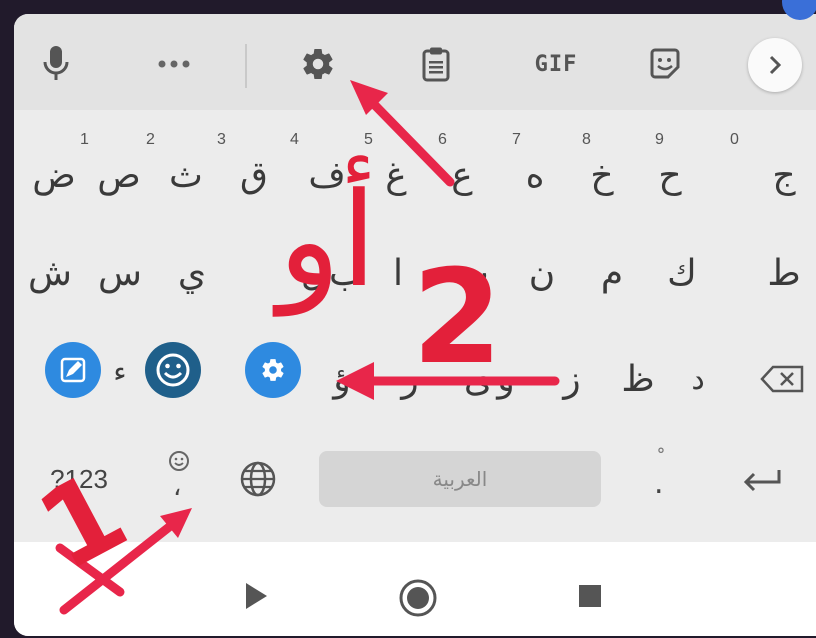 This screenshot has width=816, height=638. What do you see at coordinates (775, 65) in the screenshot?
I see `chevron-right-icon` at bounding box center [775, 65].